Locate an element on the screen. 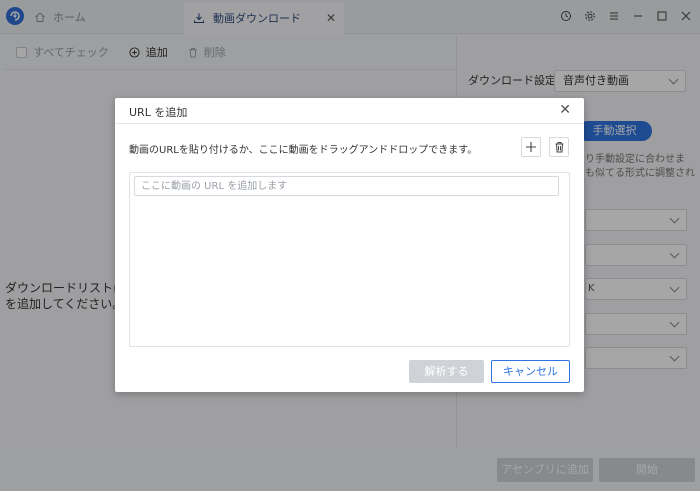  dialog-close-icon: ✕ is located at coordinates (565, 110).